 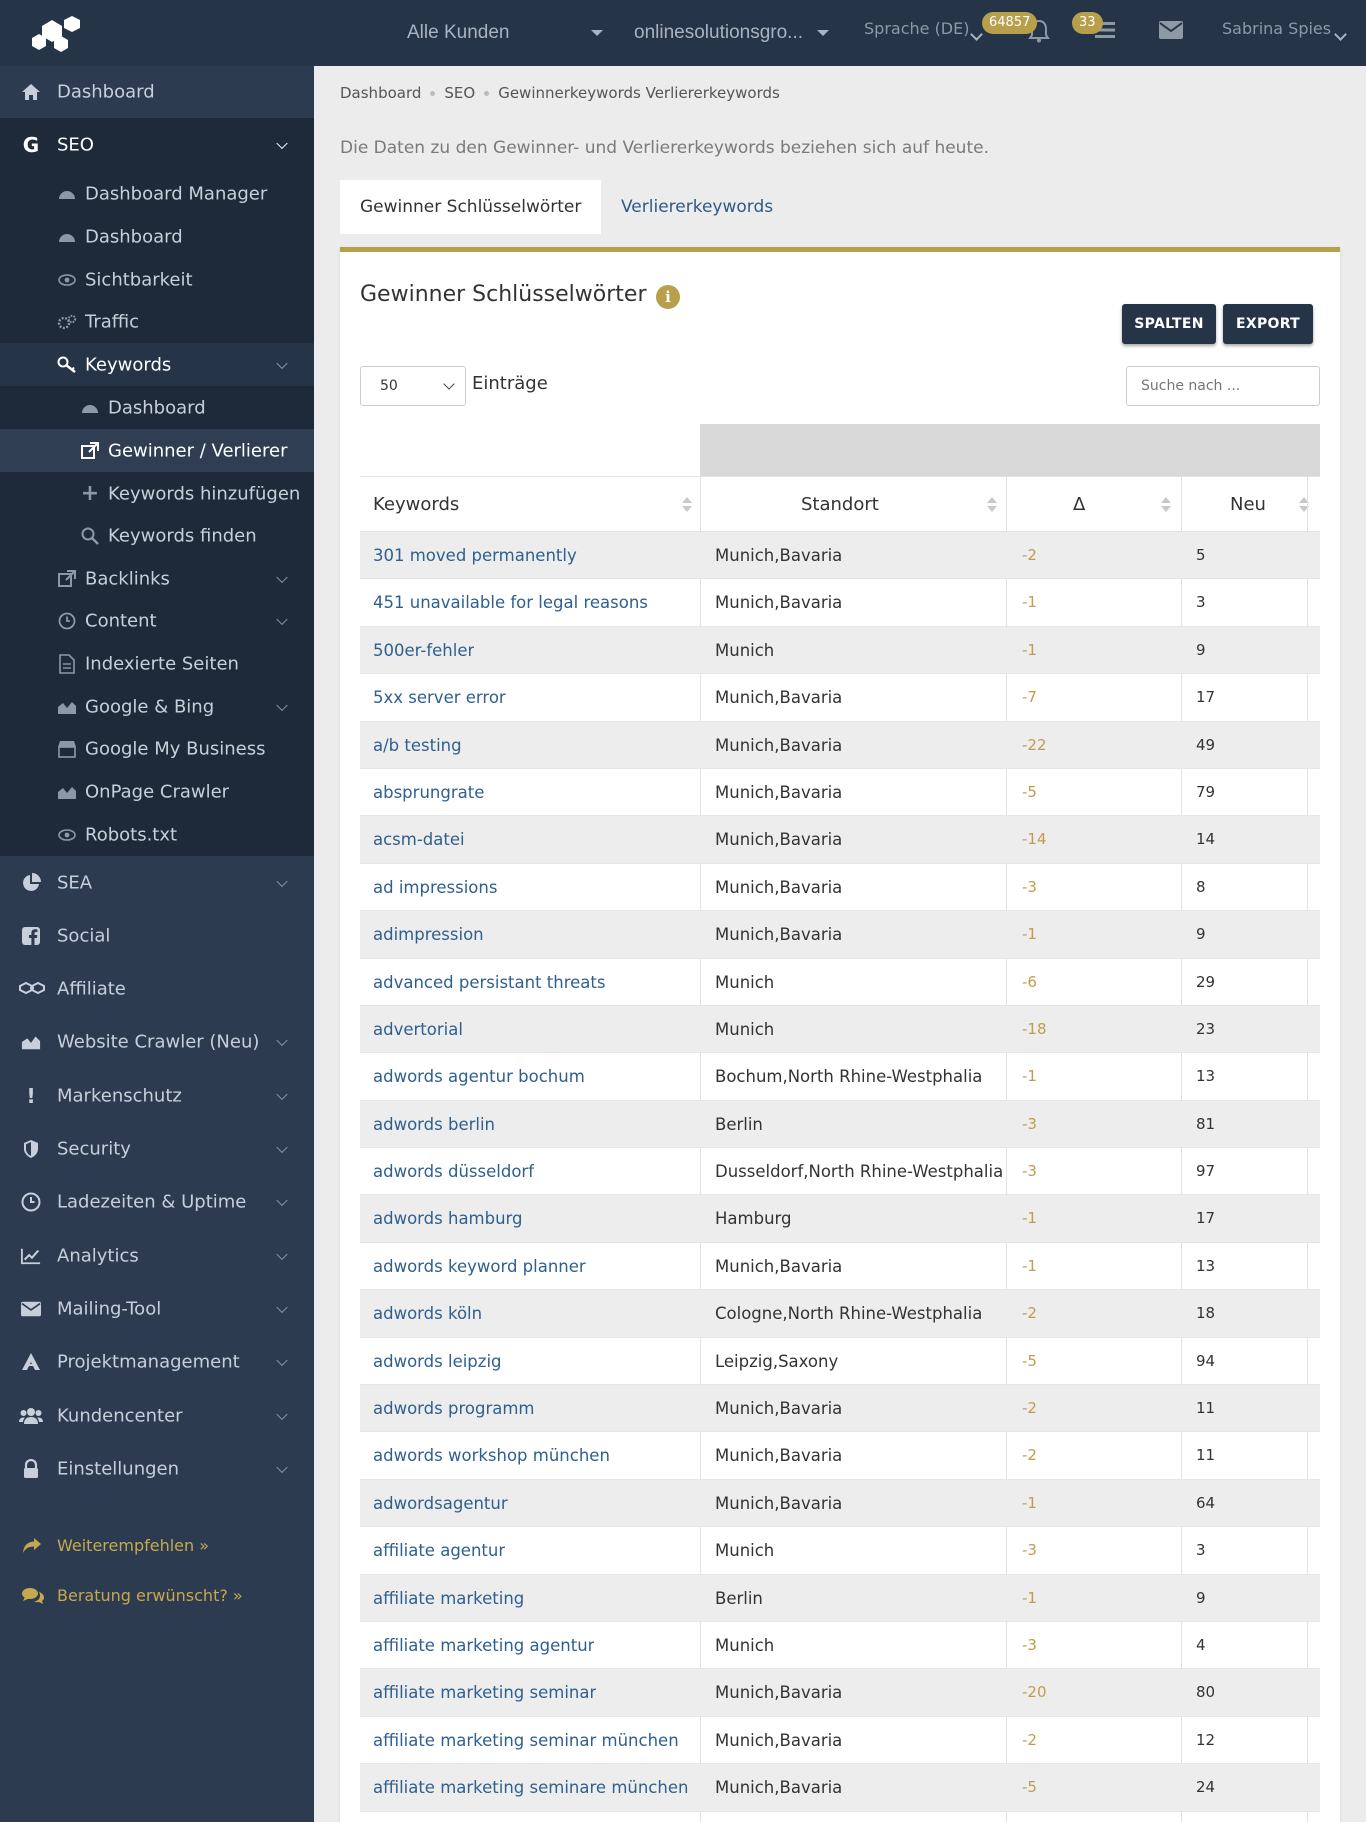 I want to click on spalten-button: SPALTEN, so click(x=1169, y=324).